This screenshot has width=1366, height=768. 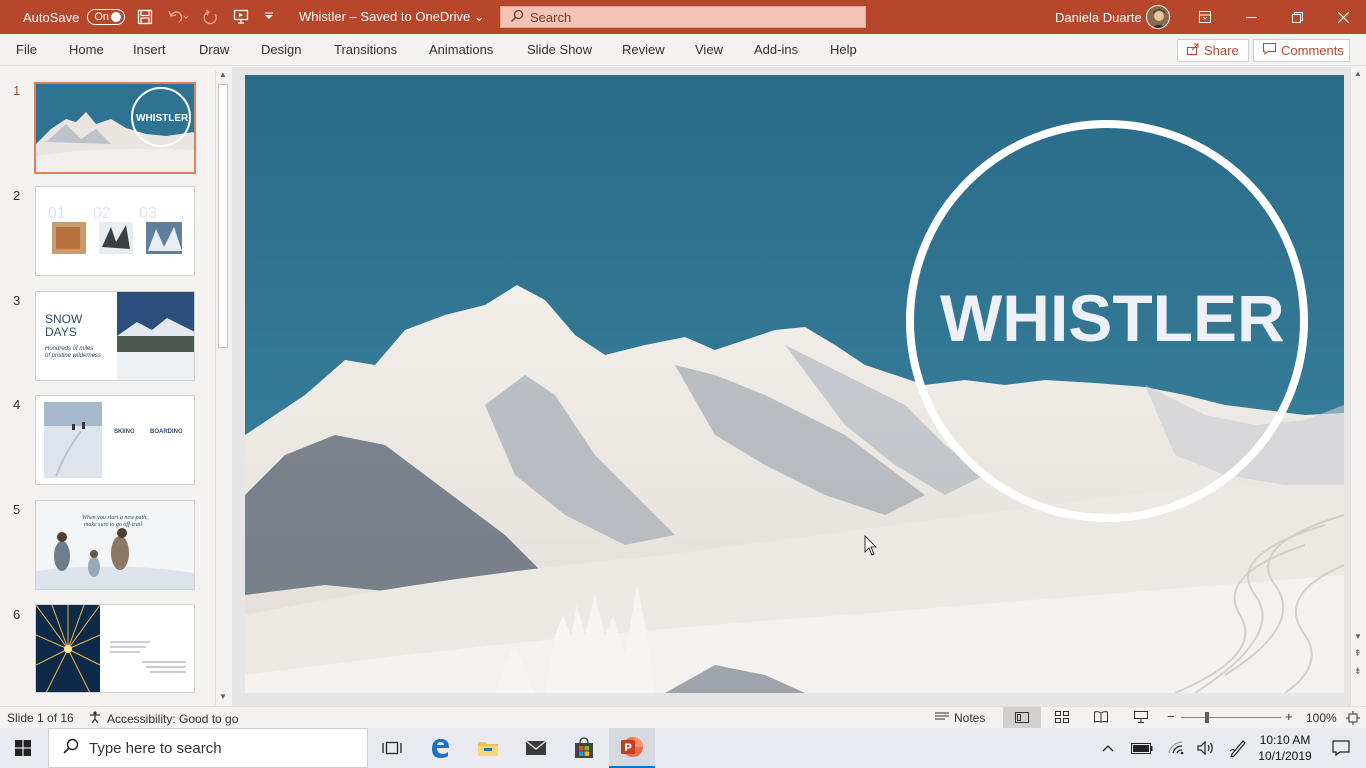 What do you see at coordinates (17, 90) in the screenshot?
I see `thumbnail-number: 1` at bounding box center [17, 90].